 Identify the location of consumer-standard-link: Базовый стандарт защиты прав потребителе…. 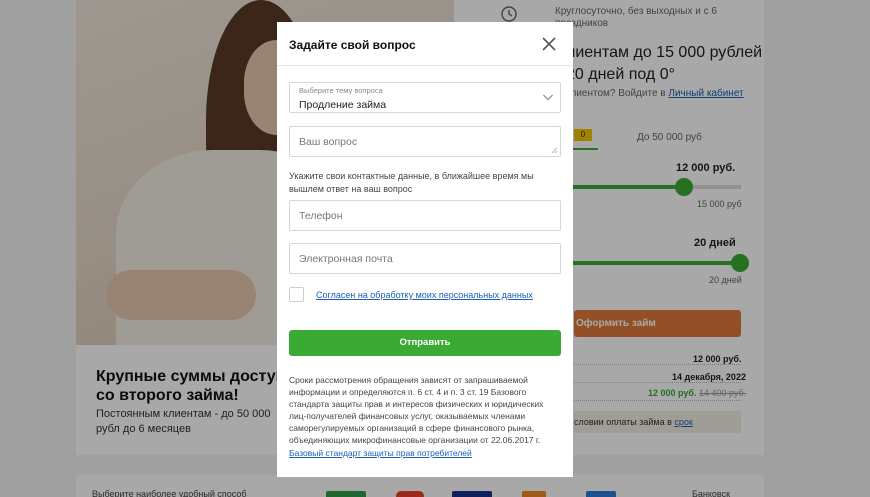
(380, 453).